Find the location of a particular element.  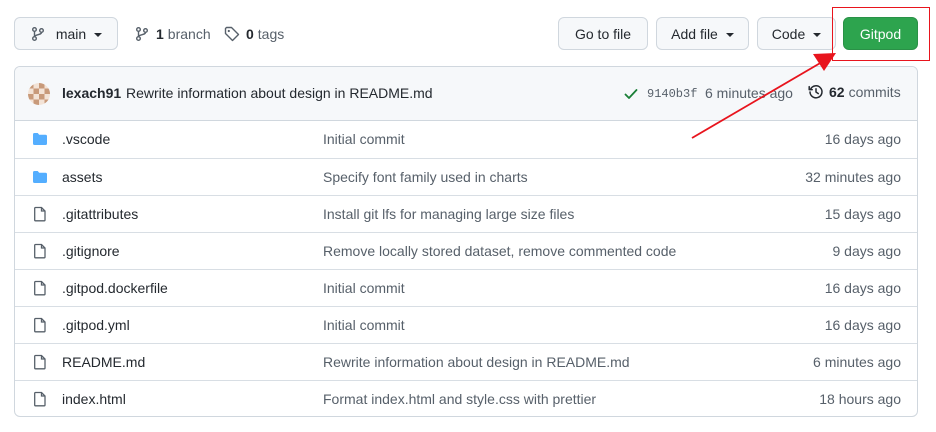

file-name-link: README.md is located at coordinates (103, 362).